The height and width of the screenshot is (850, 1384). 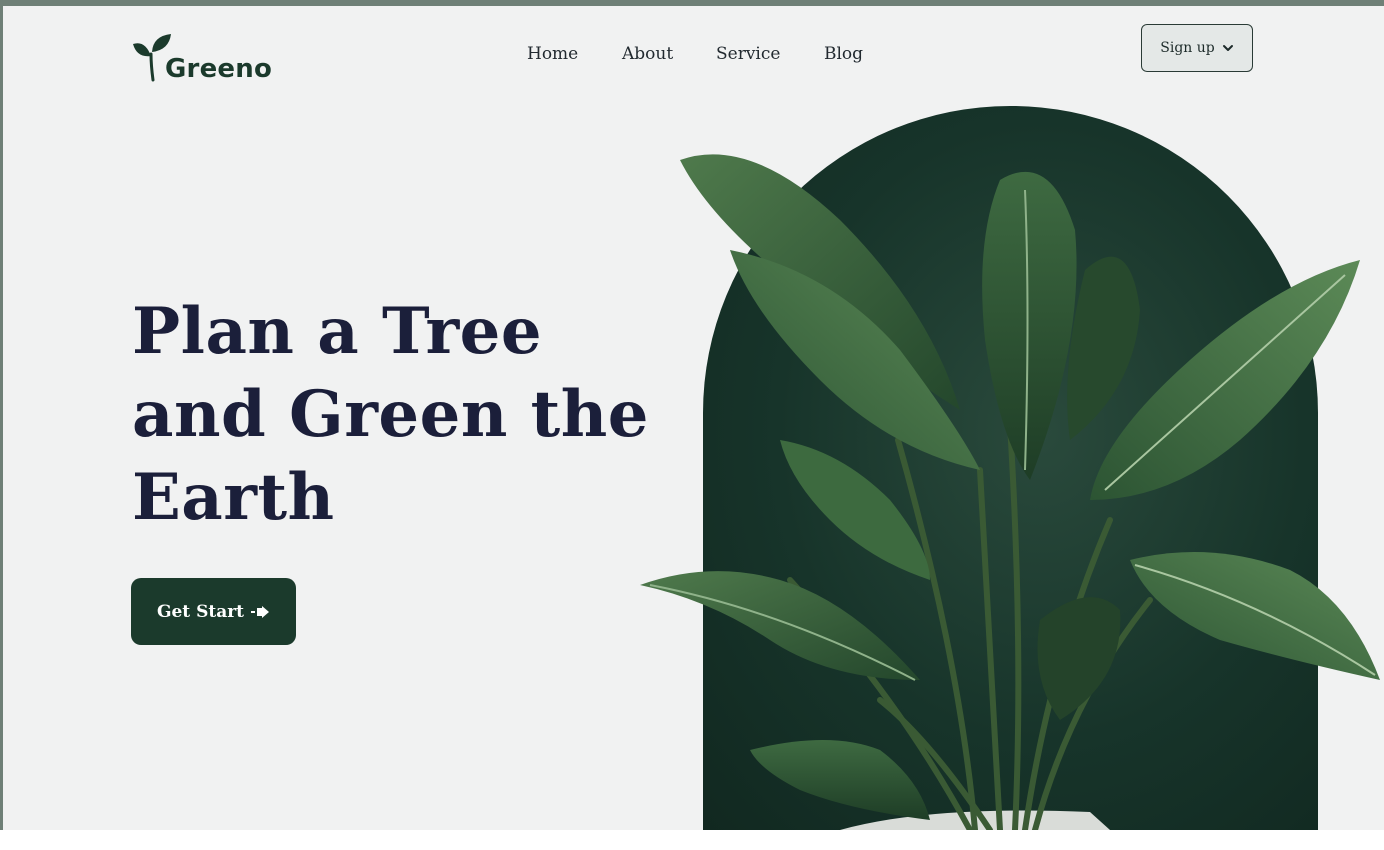 I want to click on headline-line-1: Plan a Tree, so click(x=337, y=331).